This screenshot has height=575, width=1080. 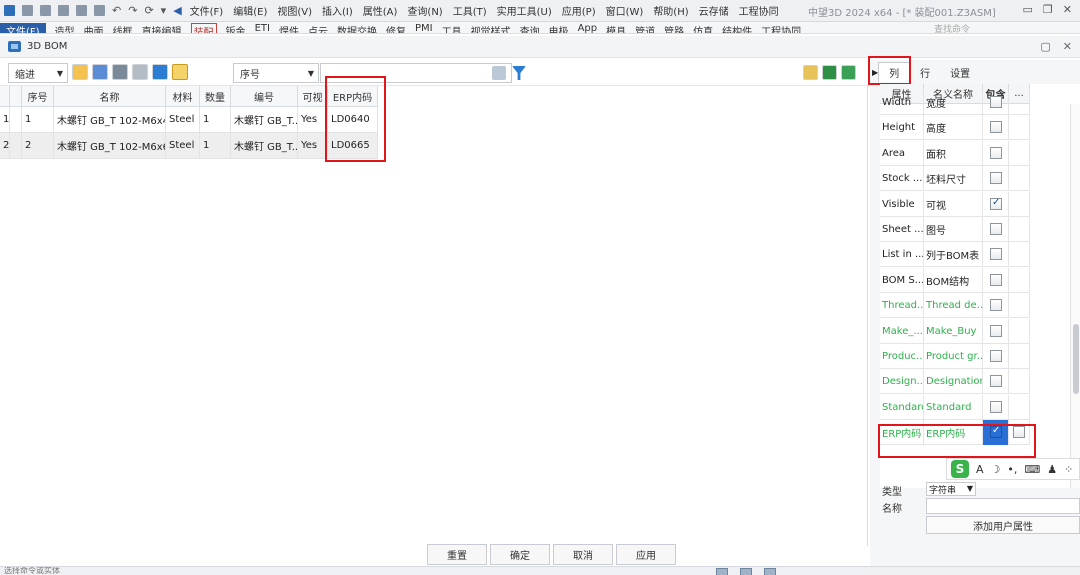 I want to click on ribbon-tab: 修复, so click(x=396, y=28).